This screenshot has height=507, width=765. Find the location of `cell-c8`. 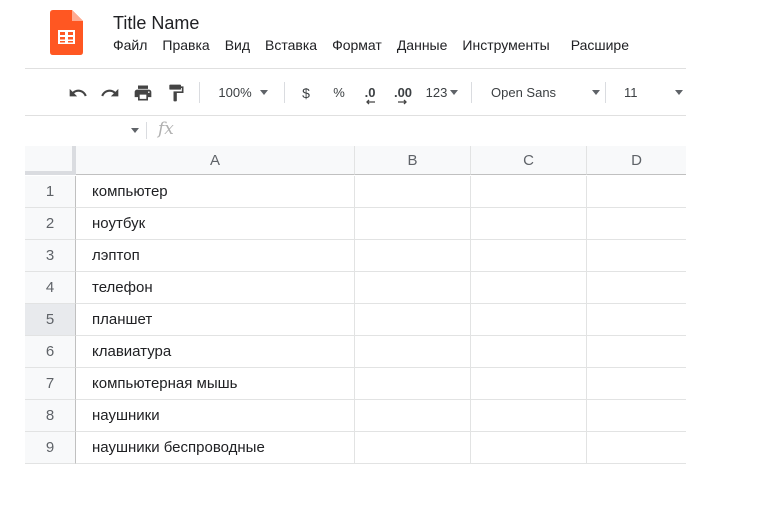

cell-c8 is located at coordinates (529, 416).